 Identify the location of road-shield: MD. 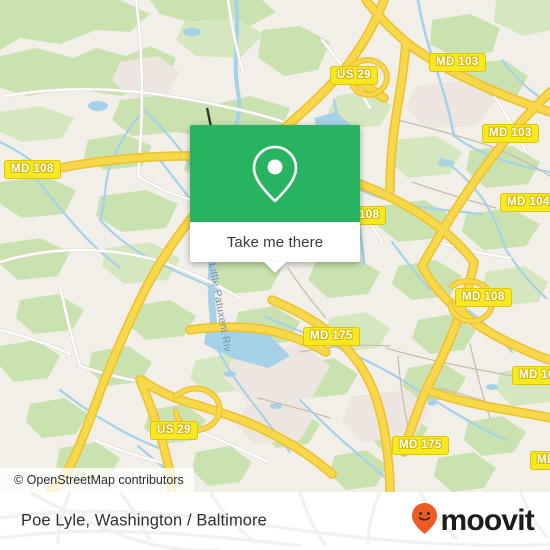
(540, 460).